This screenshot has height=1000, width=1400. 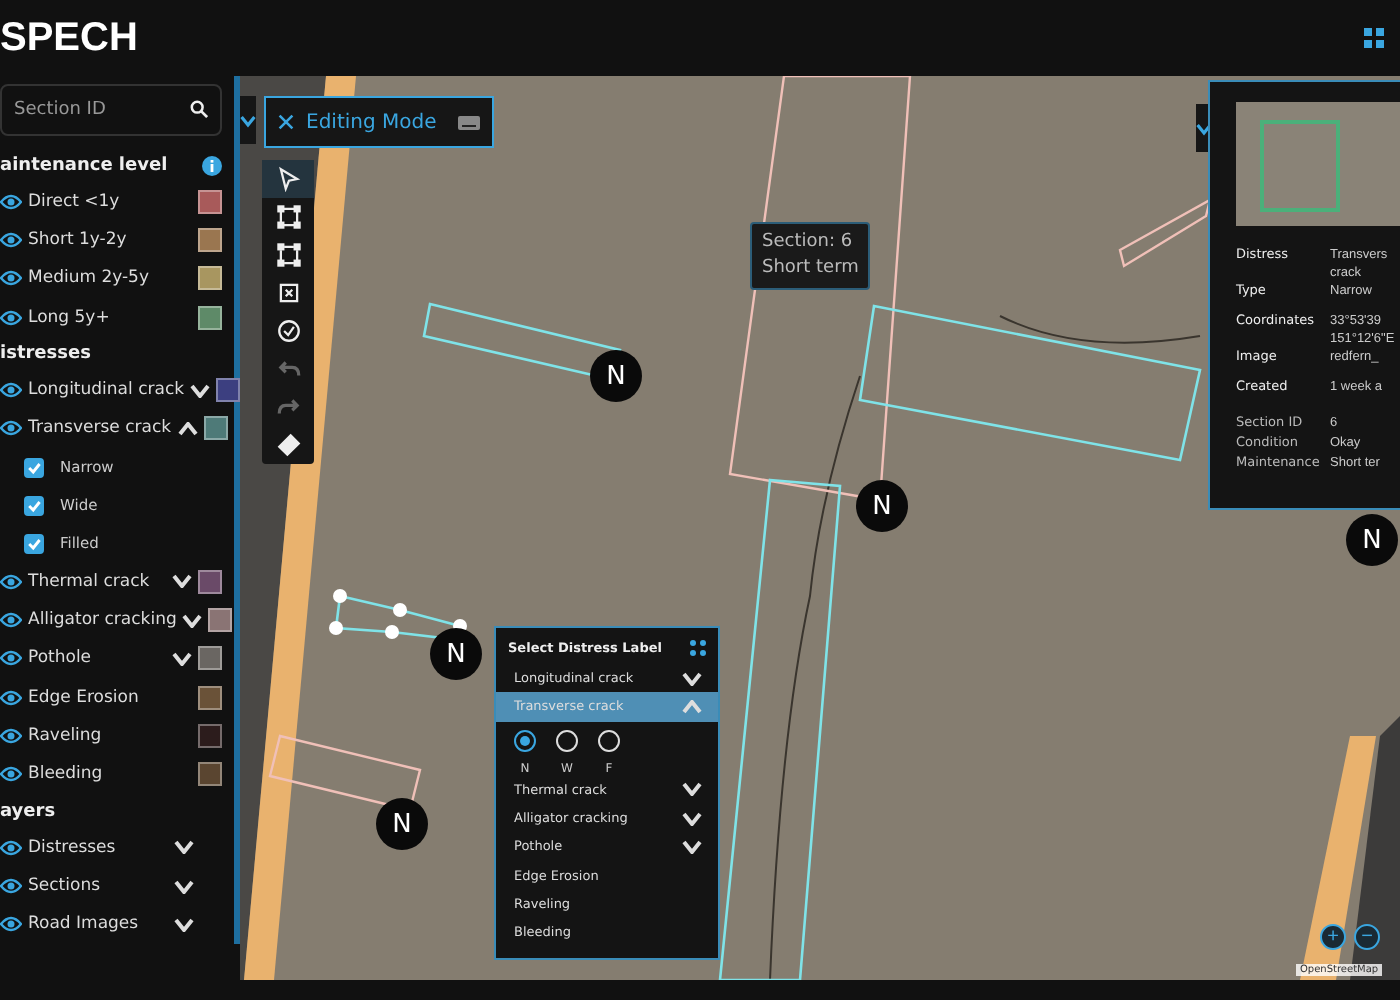 I want to click on tool-button, so click(x=288, y=179).